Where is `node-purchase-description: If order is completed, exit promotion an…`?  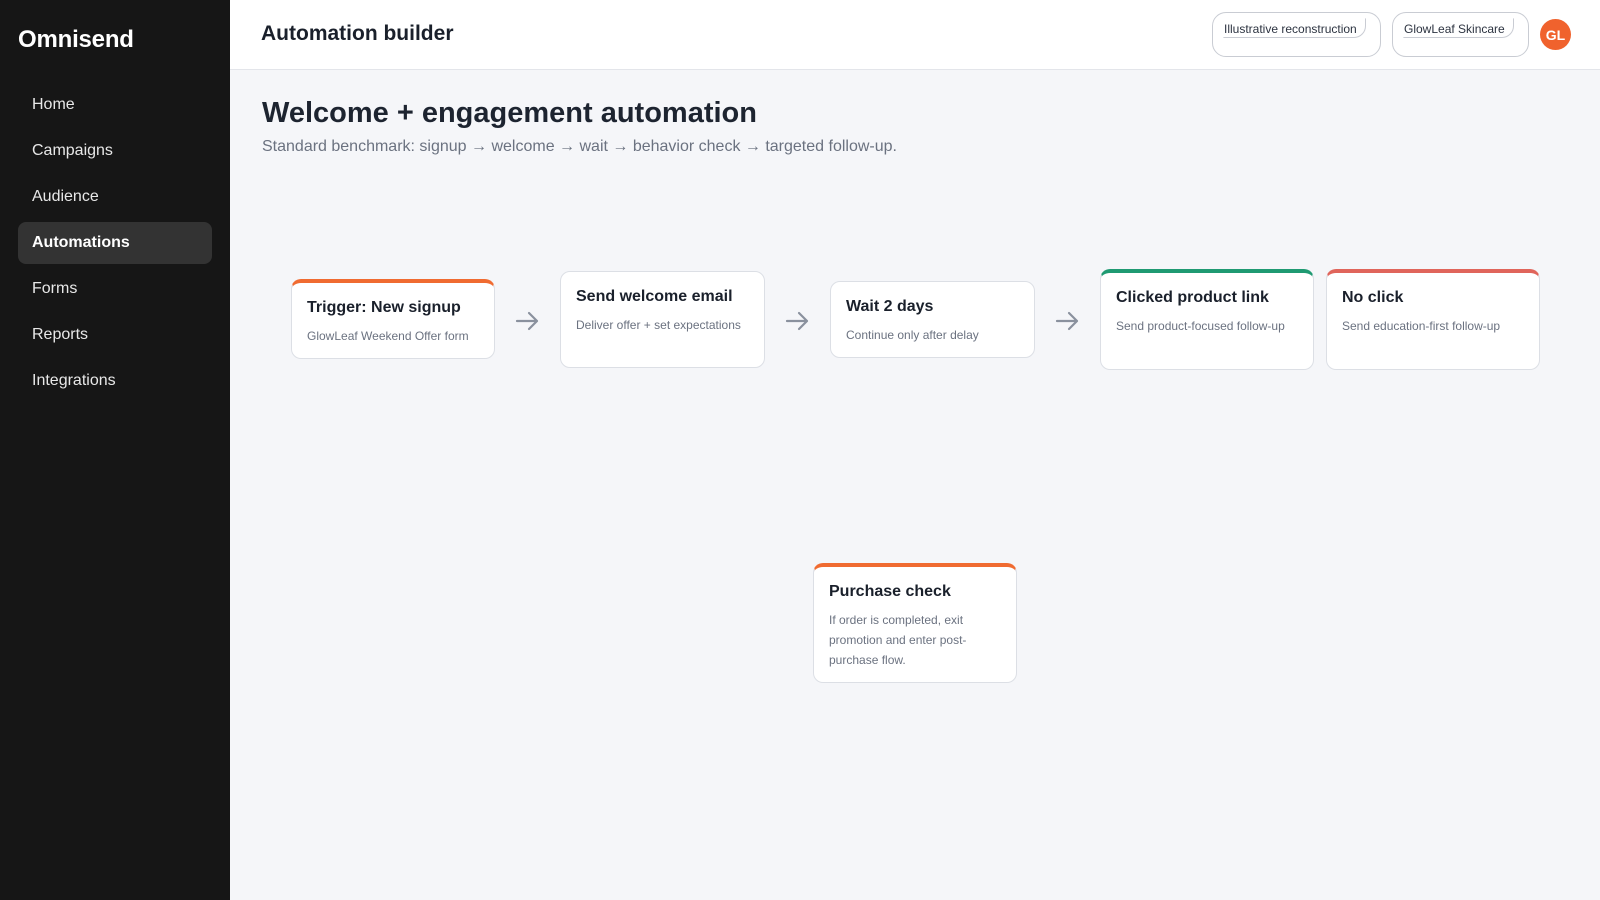
node-purchase-description: If order is completed, exit promotion an… is located at coordinates (898, 640).